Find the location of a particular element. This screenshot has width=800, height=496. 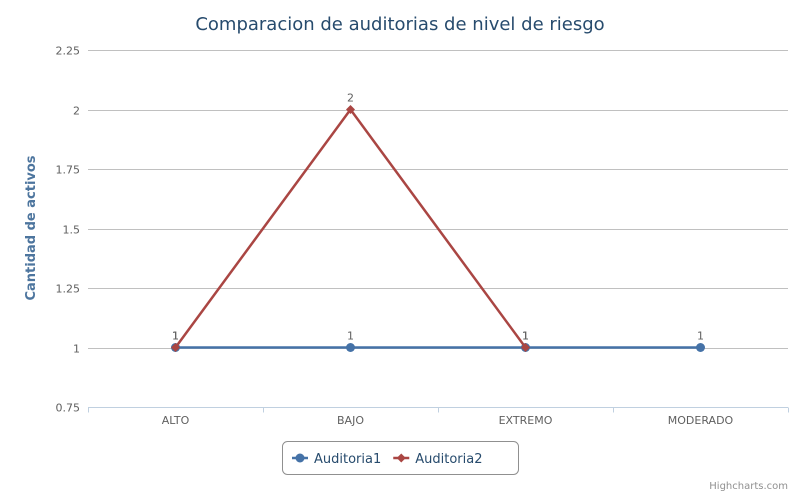

x-tick-label: BAJO is located at coordinates (350, 420).